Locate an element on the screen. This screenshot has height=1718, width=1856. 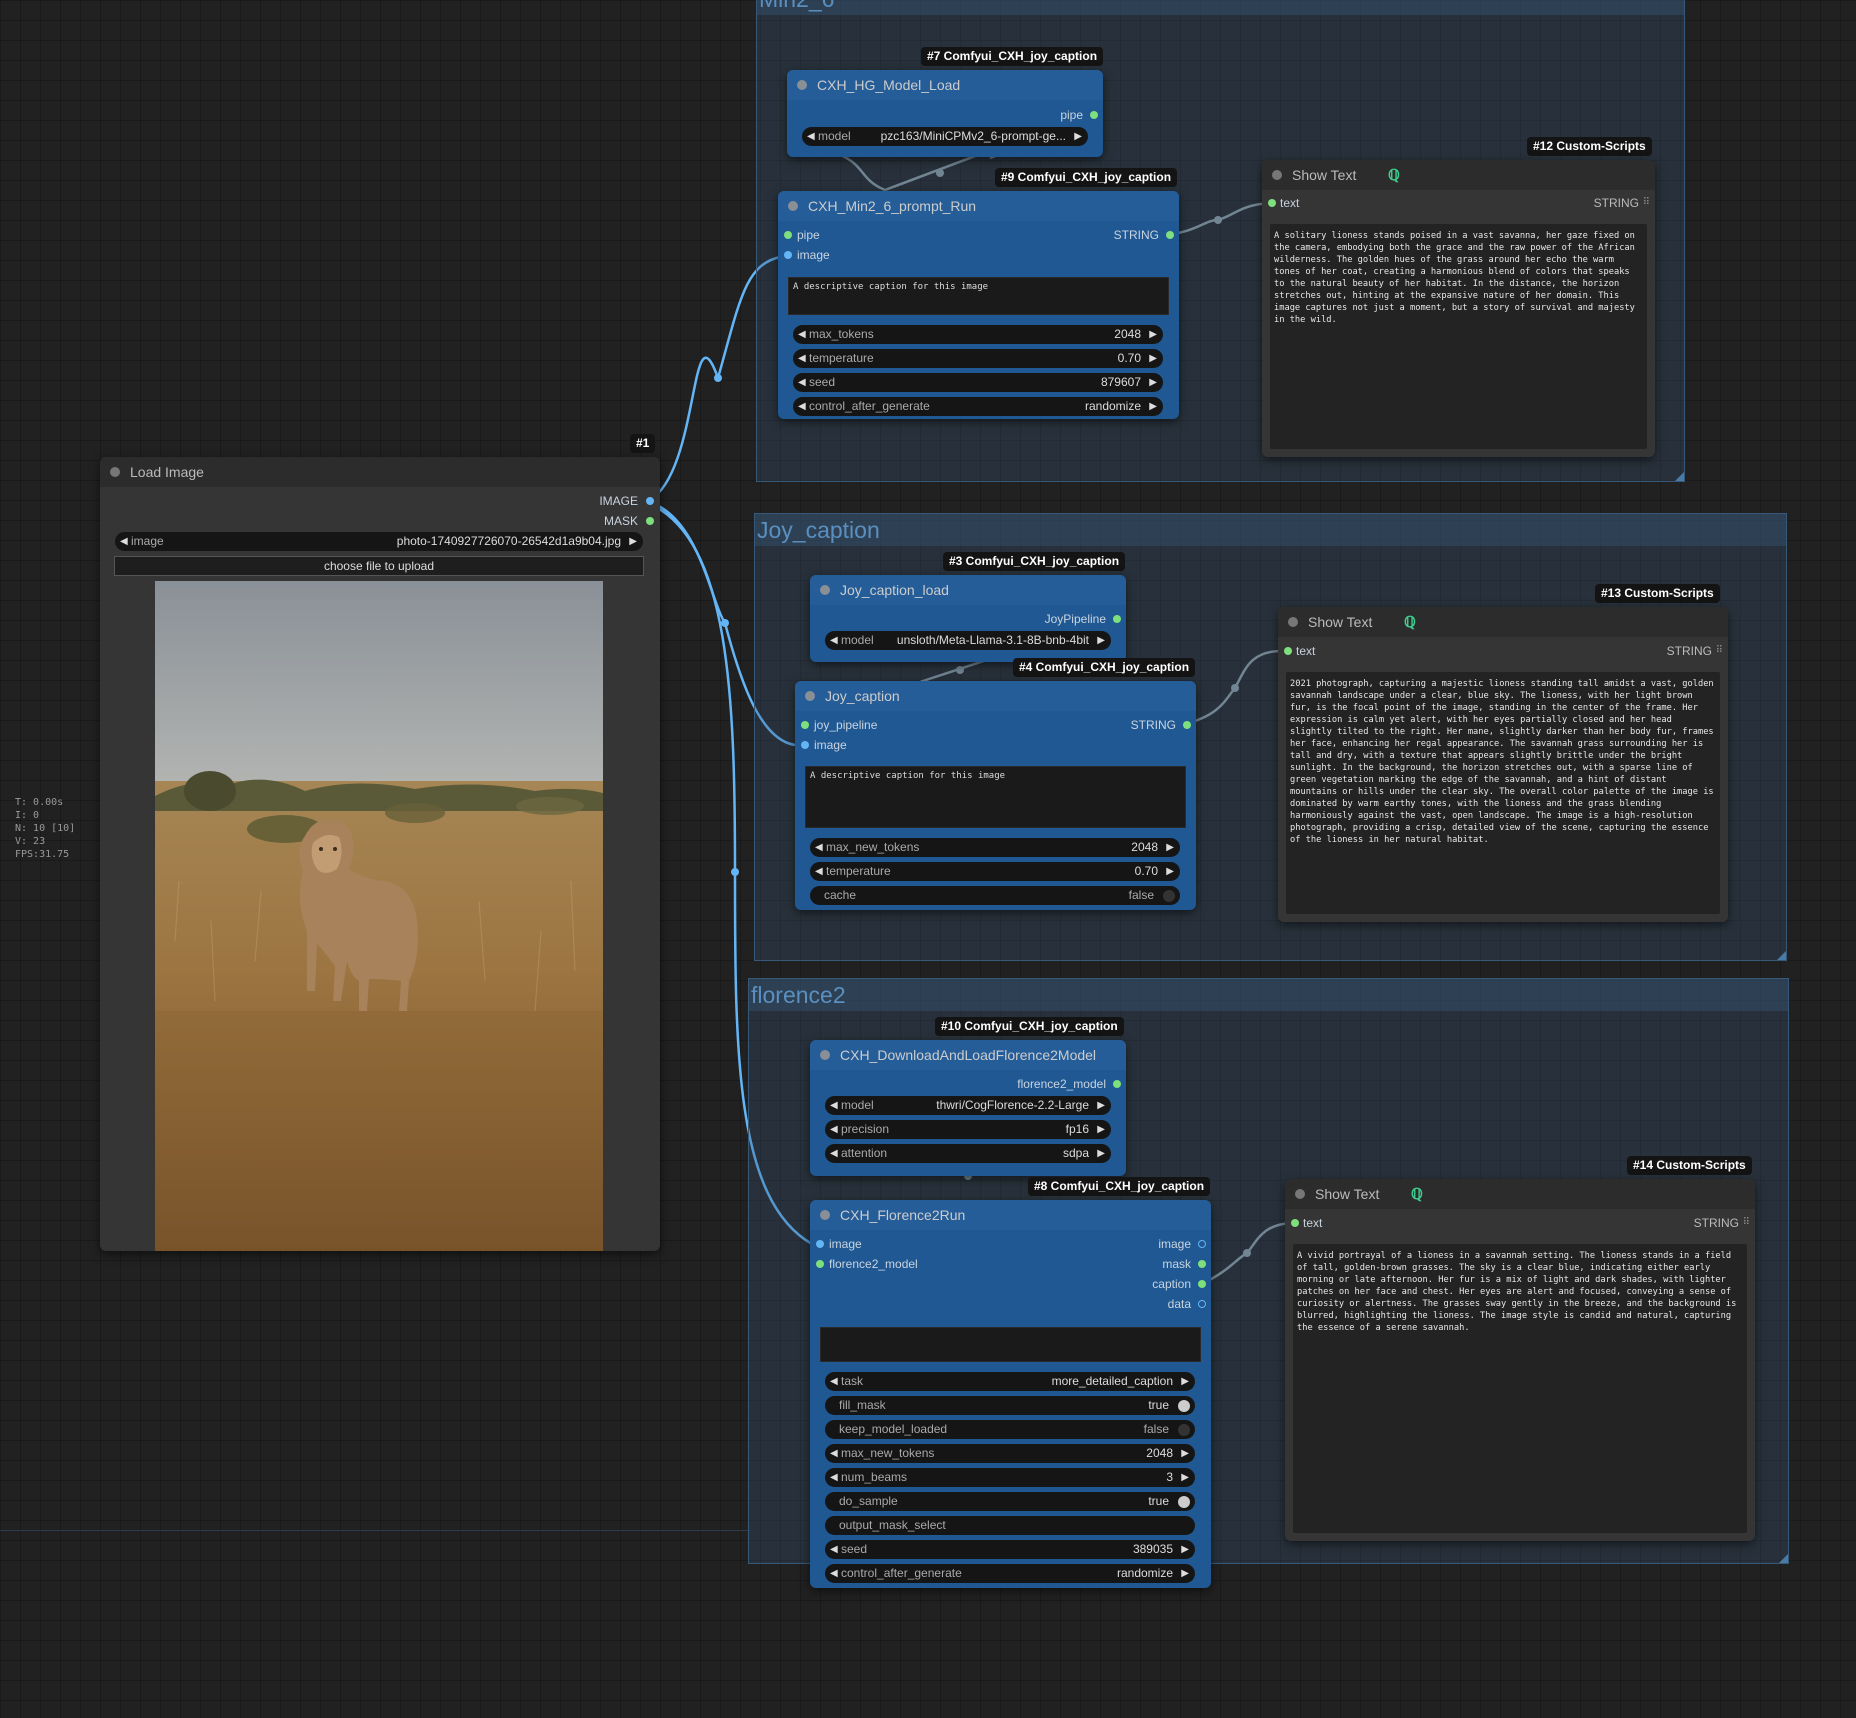
precision-combo: ◀ precision fp16 ▶ is located at coordinates (968, 1129).